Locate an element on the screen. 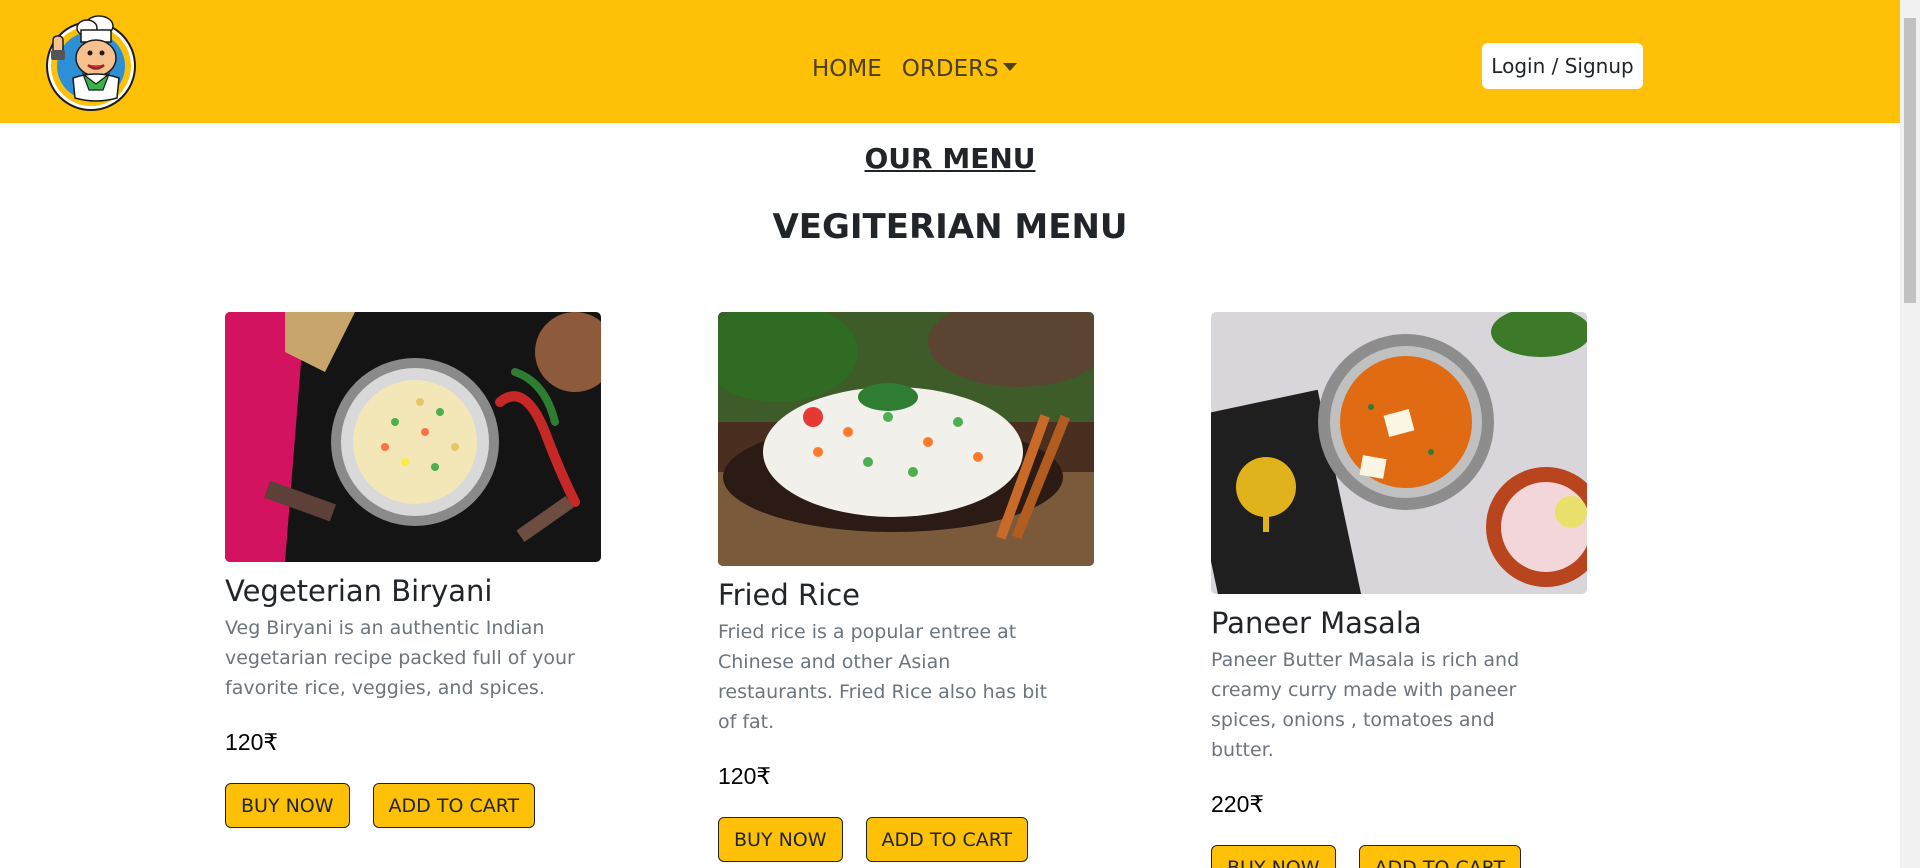 Image resolution: width=1920 pixels, height=868 pixels. nav-orders-dropdown: ORDERS is located at coordinates (959, 69).